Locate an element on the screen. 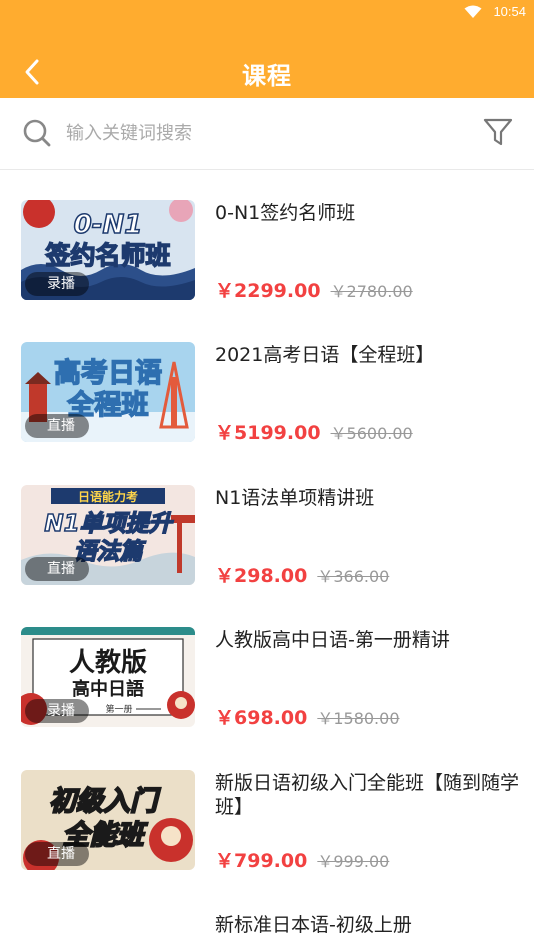 This screenshot has height=949, width=534. course-original-price: ￥999.00 is located at coordinates (353, 861).